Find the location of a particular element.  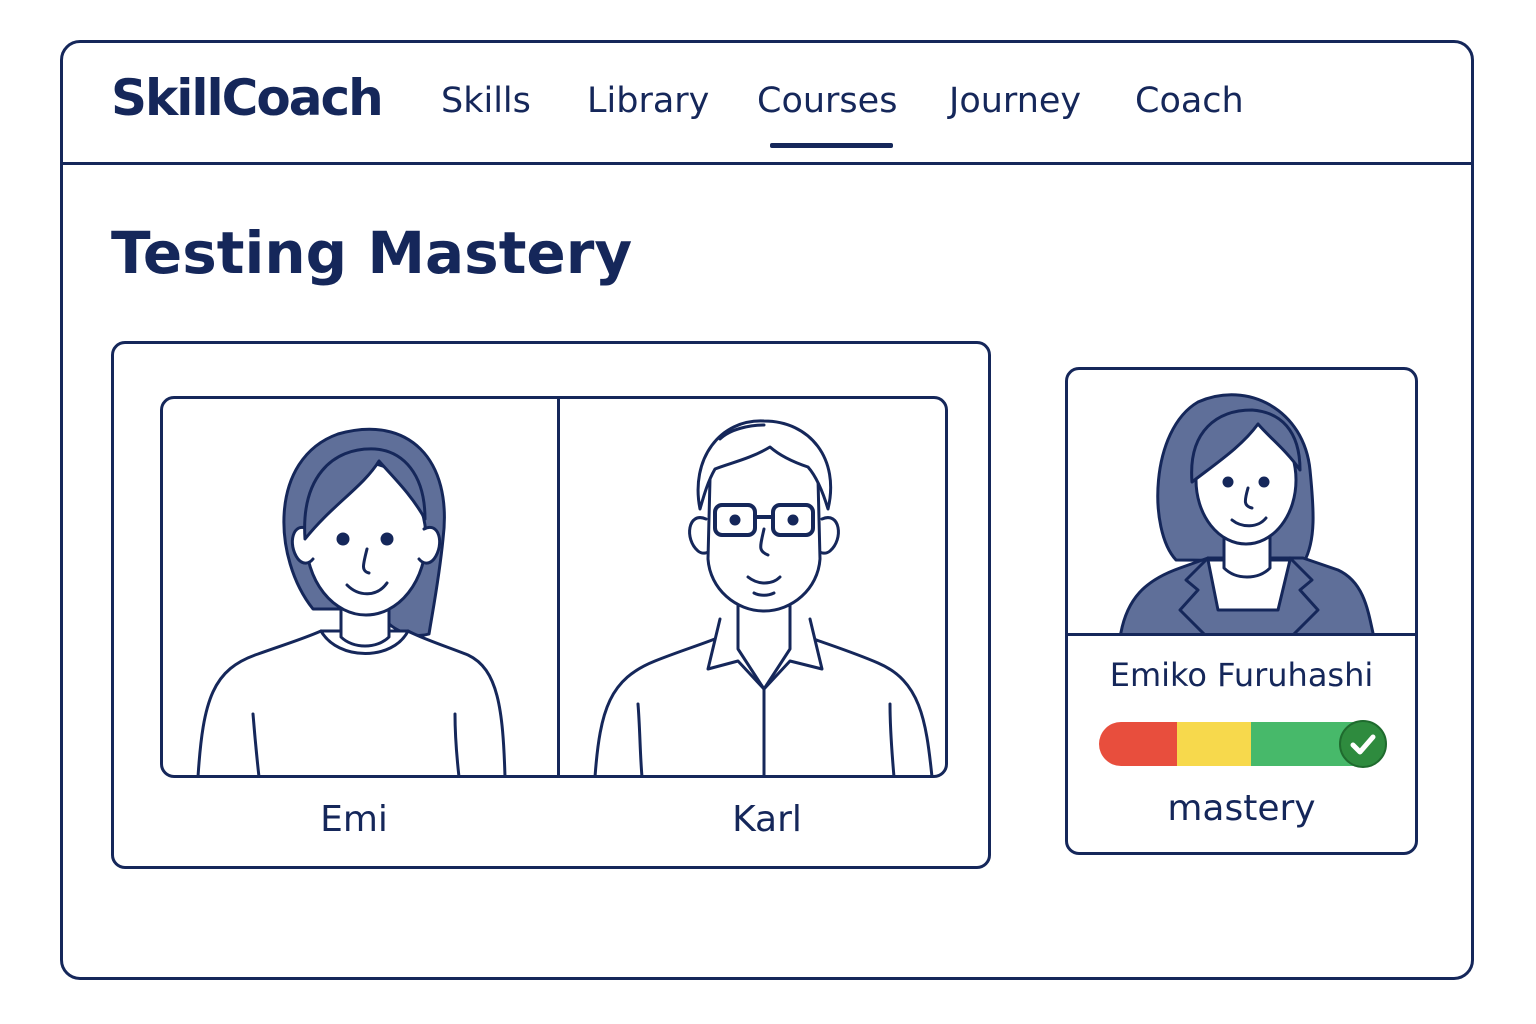

profile-photo is located at coordinates (1241, 503).